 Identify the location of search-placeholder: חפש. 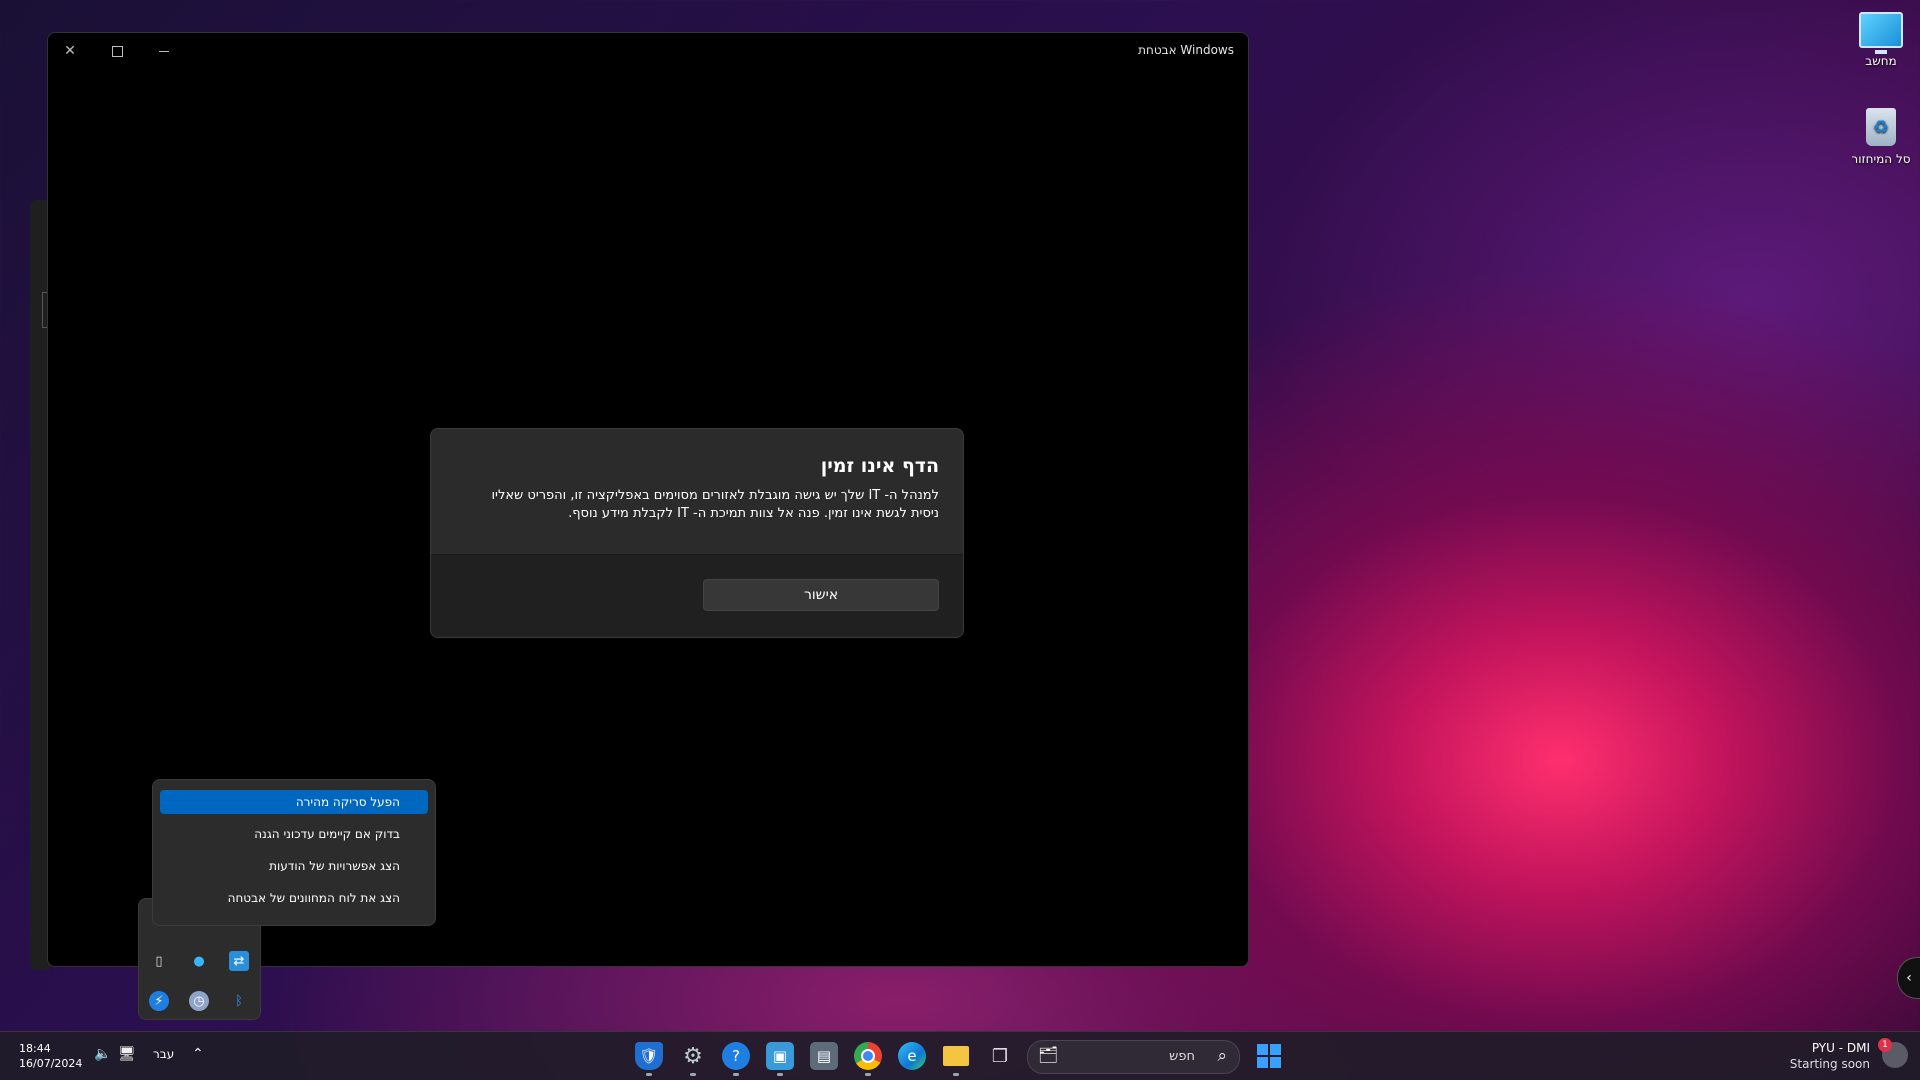
(1182, 1056).